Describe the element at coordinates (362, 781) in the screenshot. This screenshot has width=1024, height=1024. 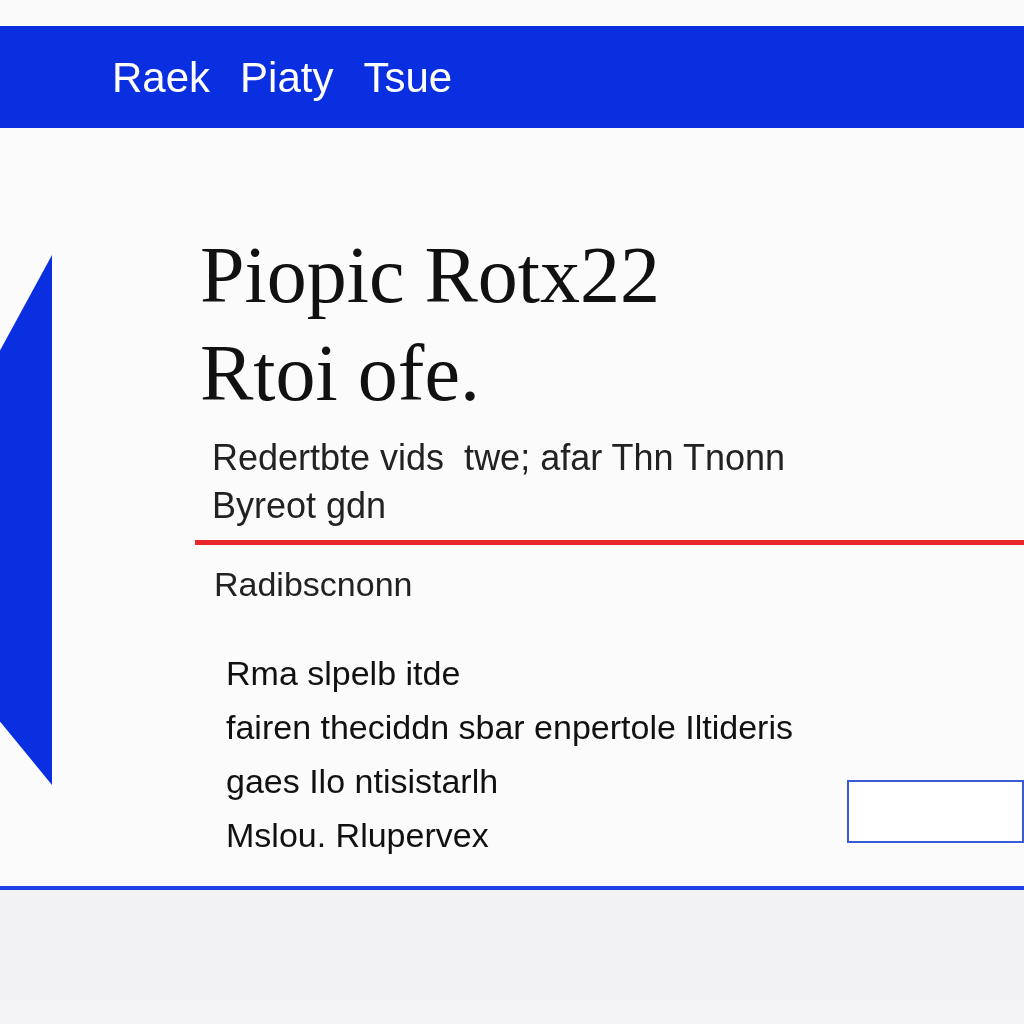
I see `body-text: gaes Ilo ntisistarlh` at that location.